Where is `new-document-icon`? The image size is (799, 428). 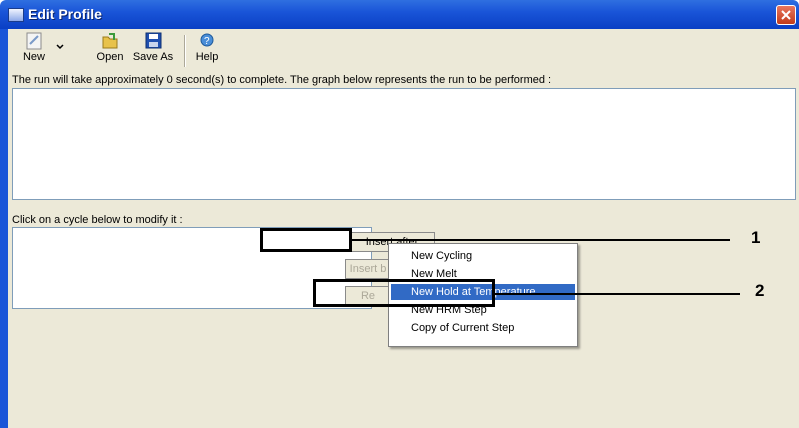
new-document-icon is located at coordinates (34, 41).